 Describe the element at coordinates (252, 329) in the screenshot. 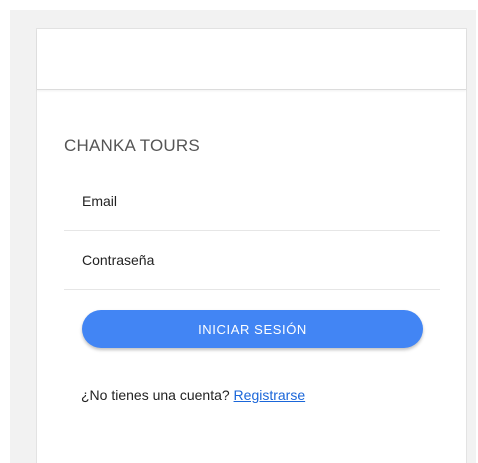

I see `login-button: INICIAR SESIÓN` at that location.